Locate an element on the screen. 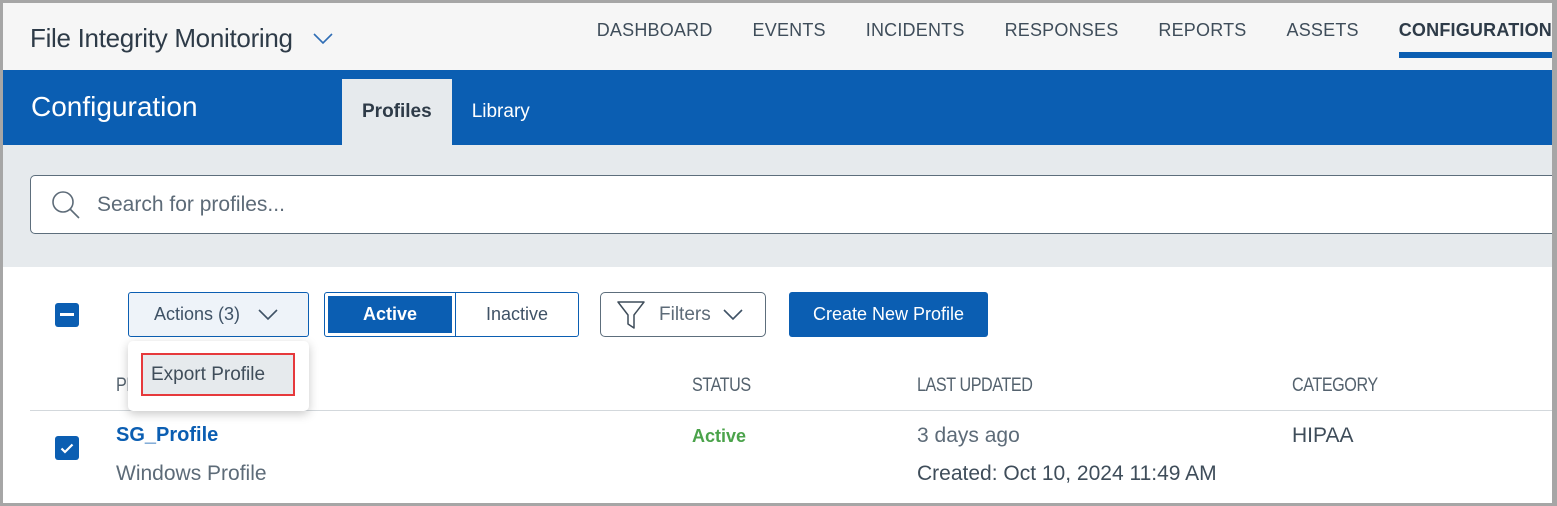 This screenshot has height=506, width=1557. tab-library: Library is located at coordinates (501, 112).